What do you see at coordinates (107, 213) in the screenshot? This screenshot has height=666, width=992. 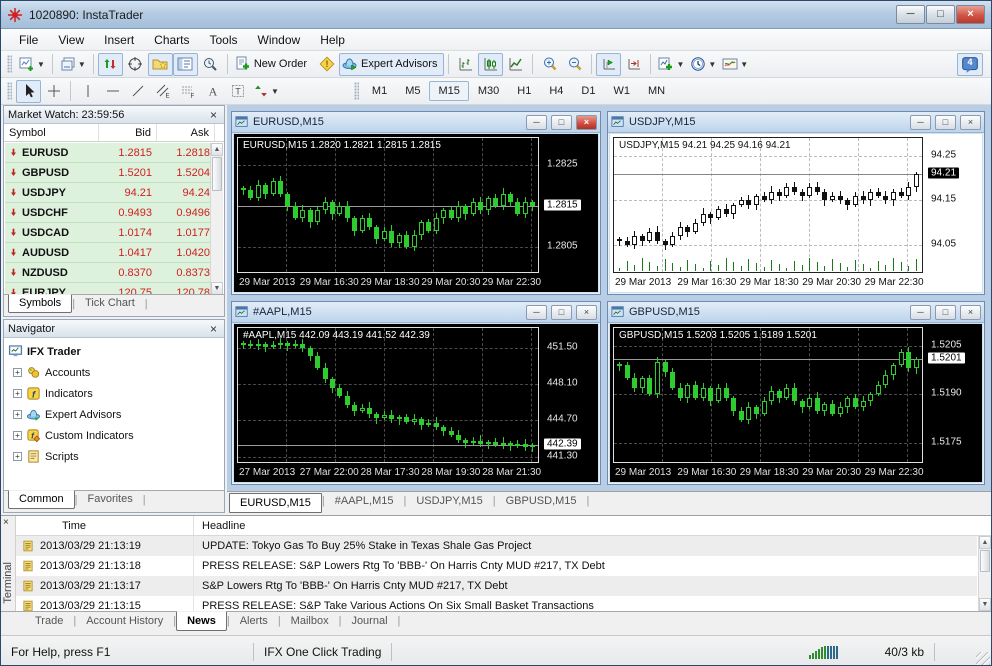 I see `market-watch-row: USDCHF 0.9493 0.9496` at bounding box center [107, 213].